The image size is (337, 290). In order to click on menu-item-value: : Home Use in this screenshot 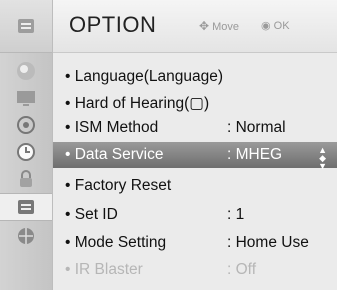, I will do `click(268, 242)`.